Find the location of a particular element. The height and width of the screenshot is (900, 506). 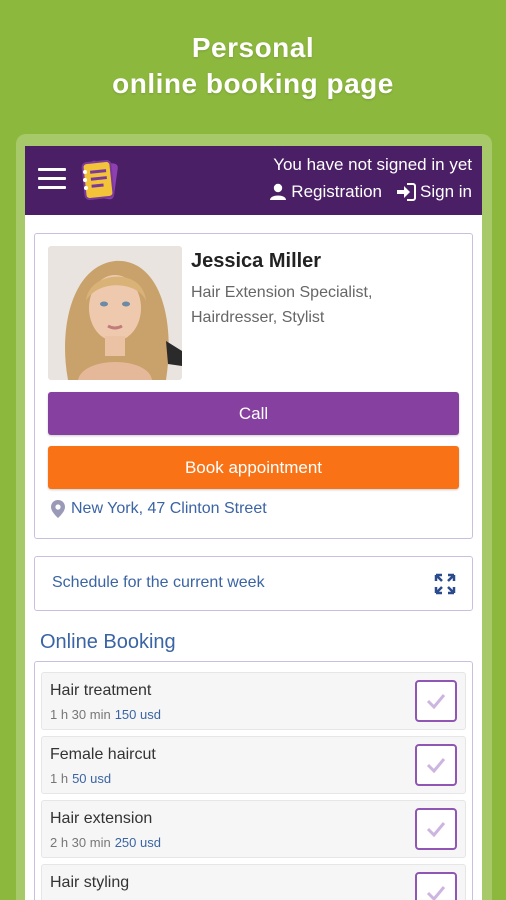

schedule-panel: Schedule for the current week is located at coordinates (253, 583).